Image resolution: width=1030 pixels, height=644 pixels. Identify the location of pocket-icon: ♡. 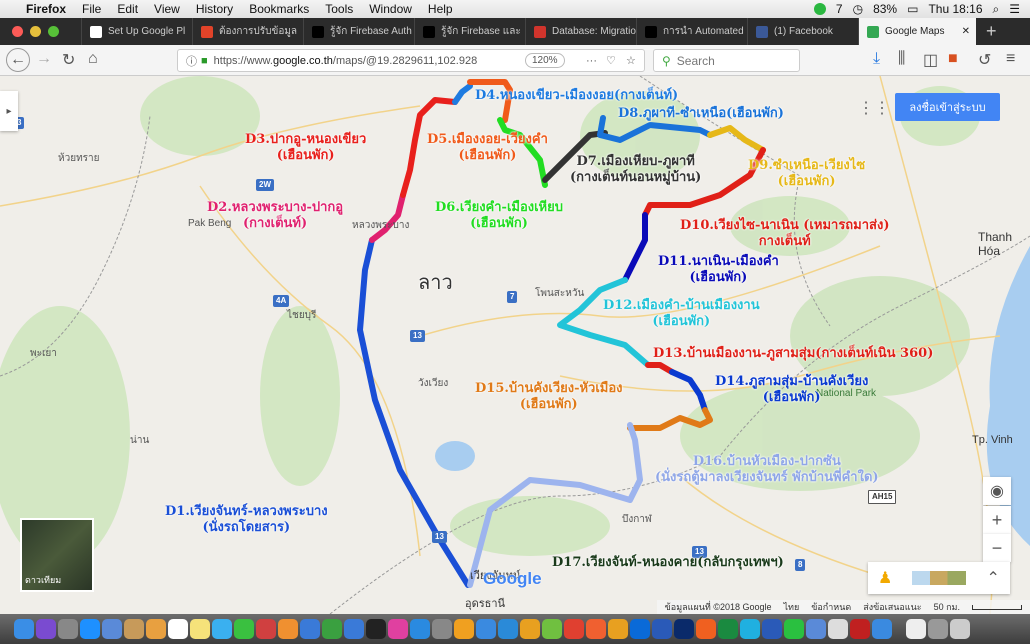
(611, 60).